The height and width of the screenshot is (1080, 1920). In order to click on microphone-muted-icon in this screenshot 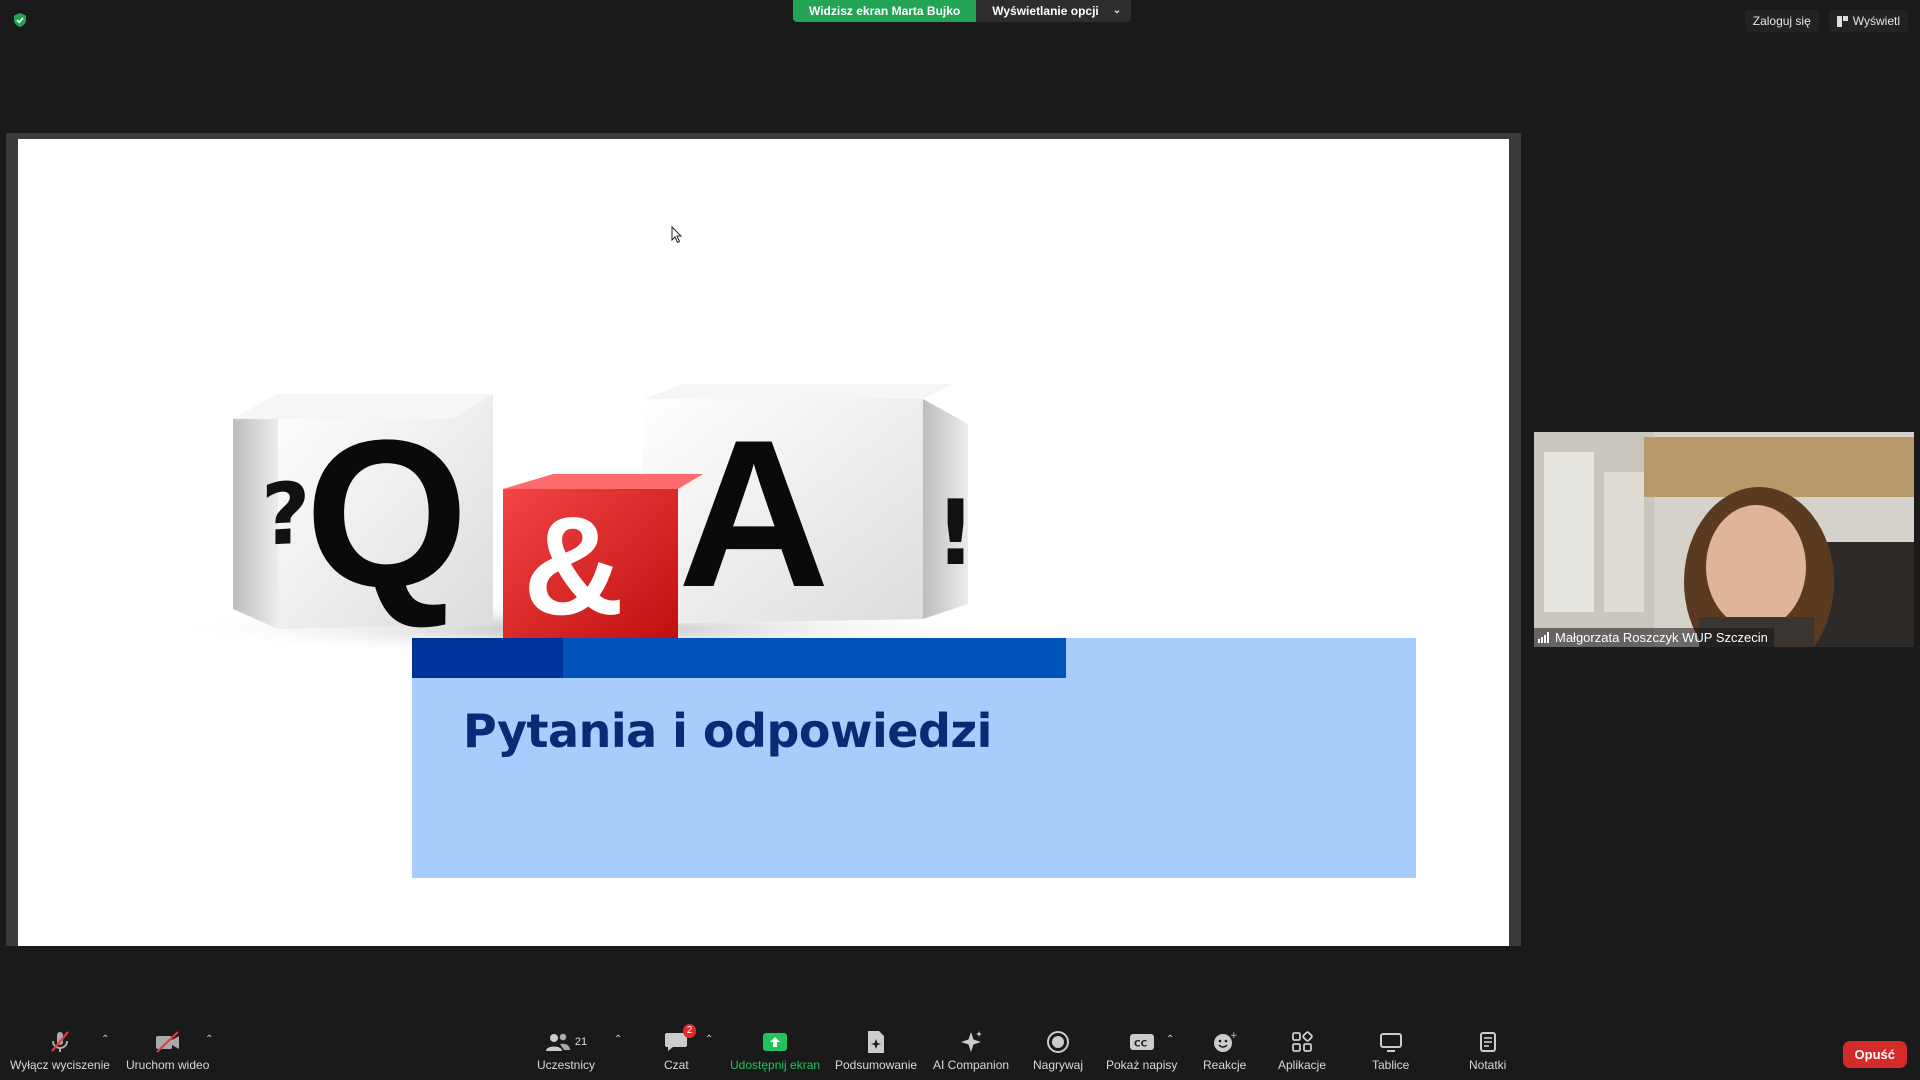, I will do `click(60, 1041)`.